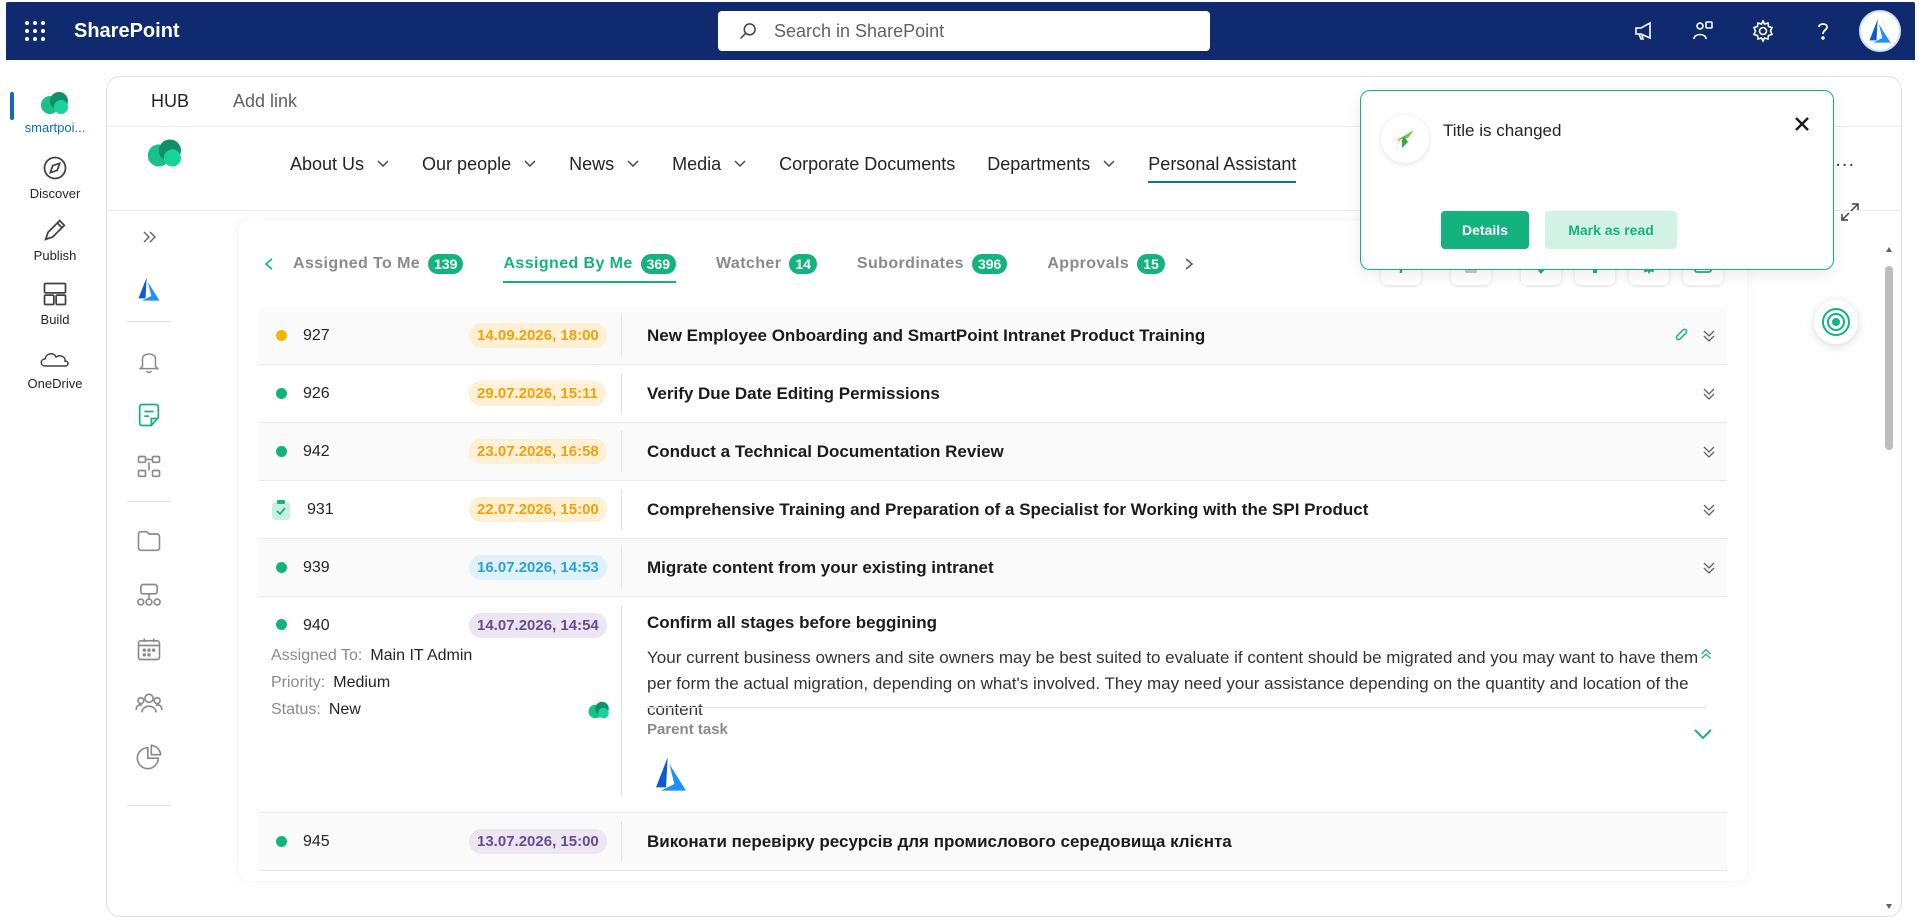 Image resolution: width=1919 pixels, height=917 pixels. Describe the element at coordinates (671, 776) in the screenshot. I see `parent-task-avatar` at that location.